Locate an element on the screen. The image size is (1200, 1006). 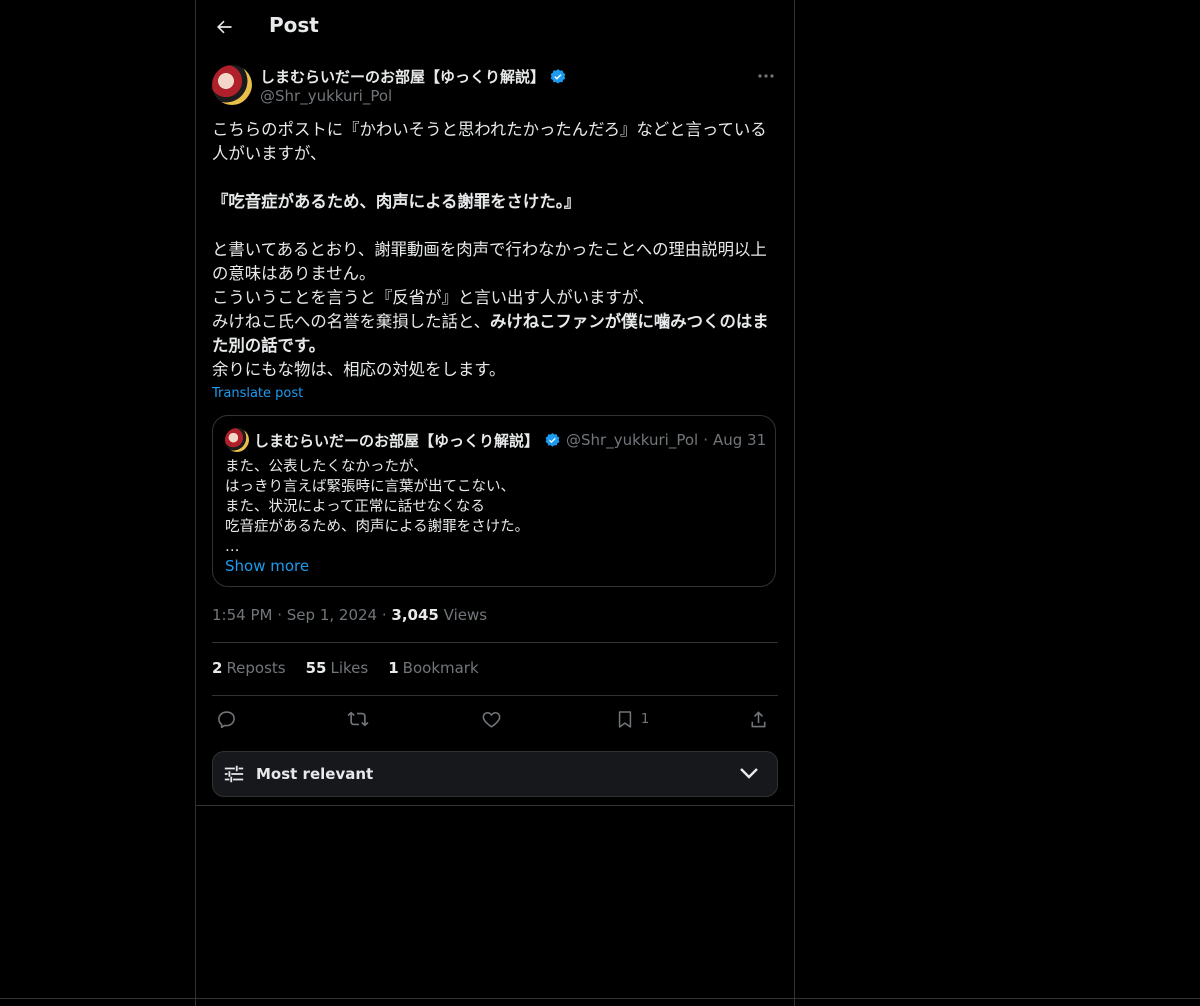
post-text-bold: 『吃音症があるため、肉声による謝罪をさけた。』 is located at coordinates (396, 201).